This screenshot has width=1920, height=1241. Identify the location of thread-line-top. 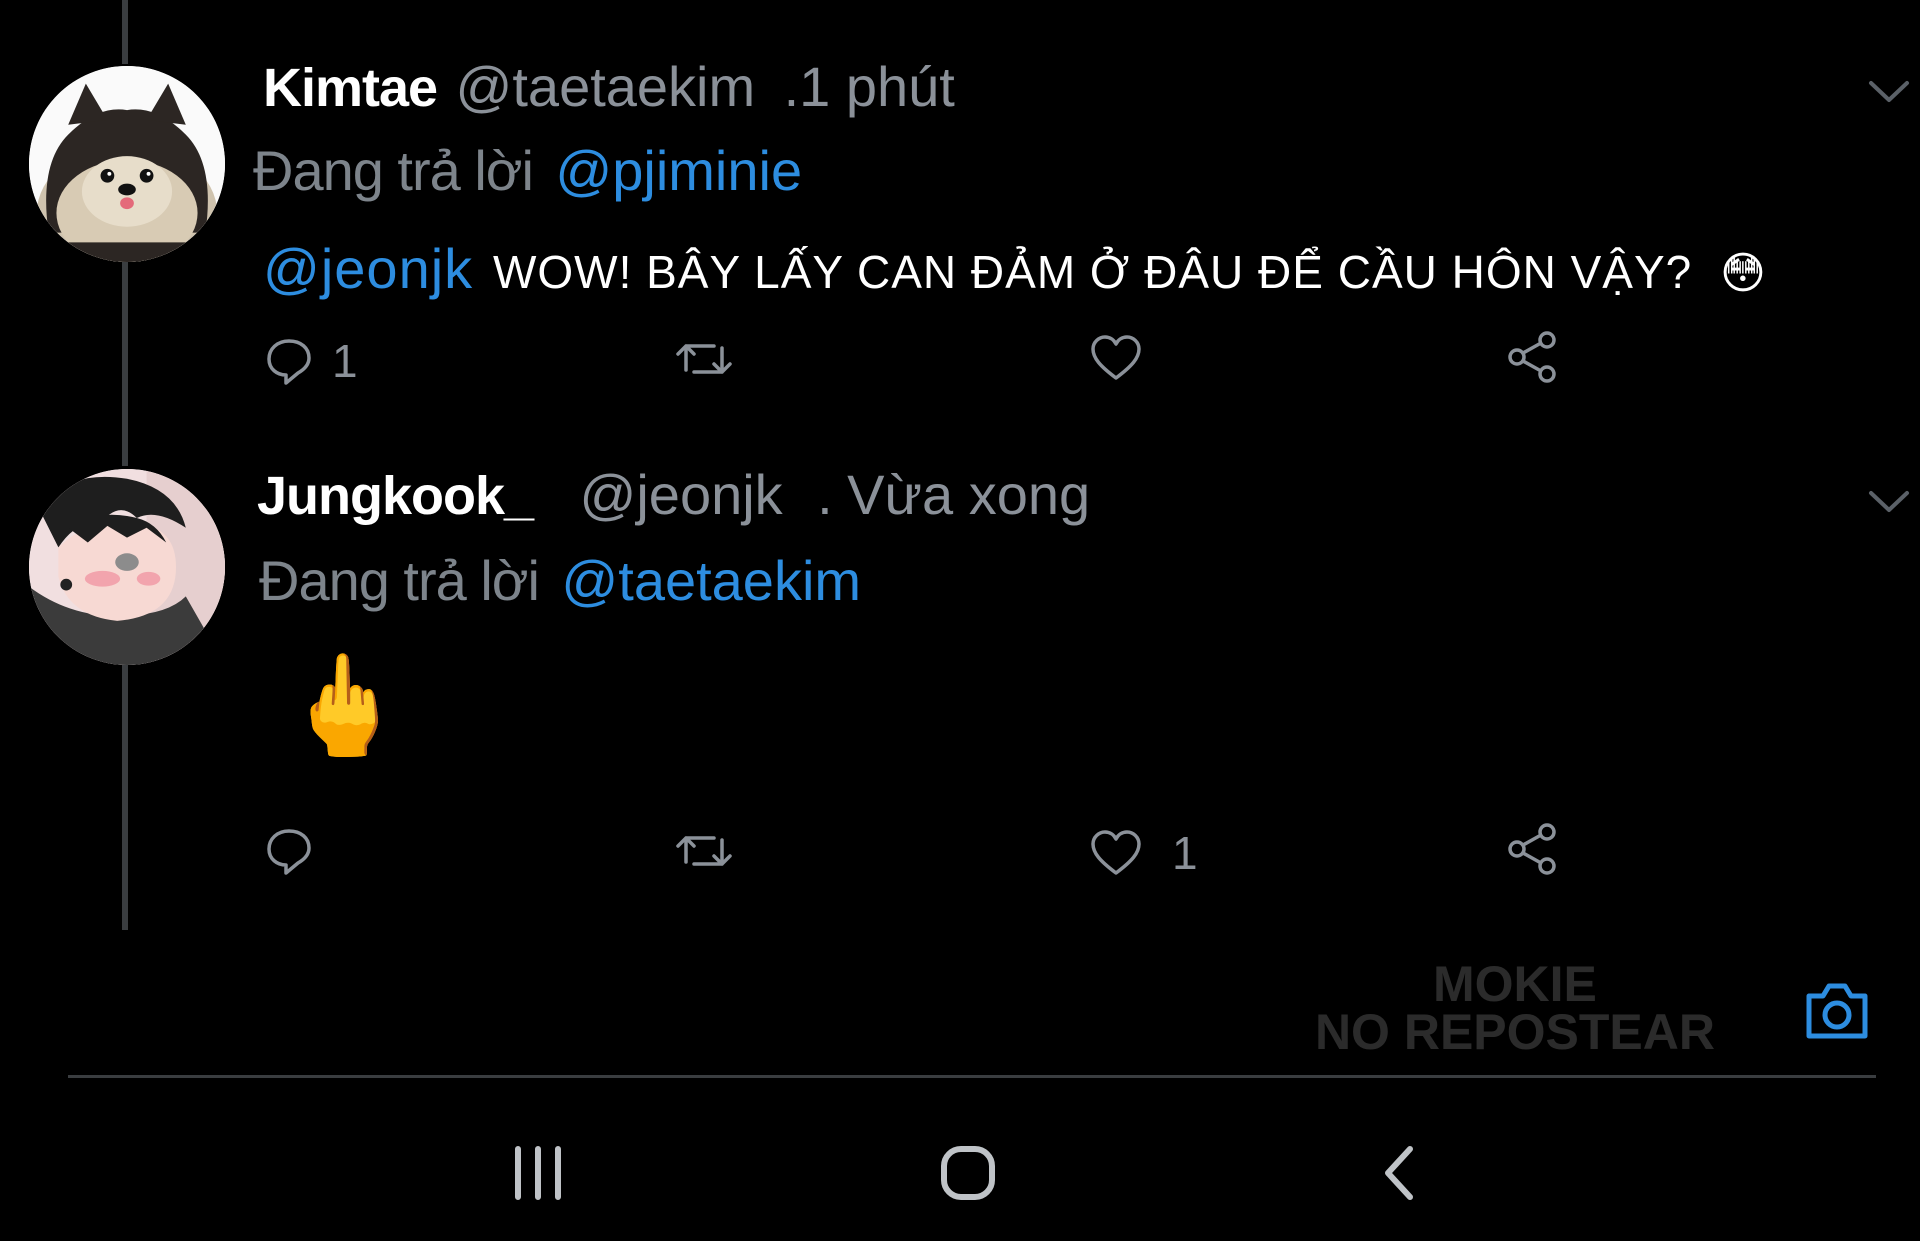
(125, 32).